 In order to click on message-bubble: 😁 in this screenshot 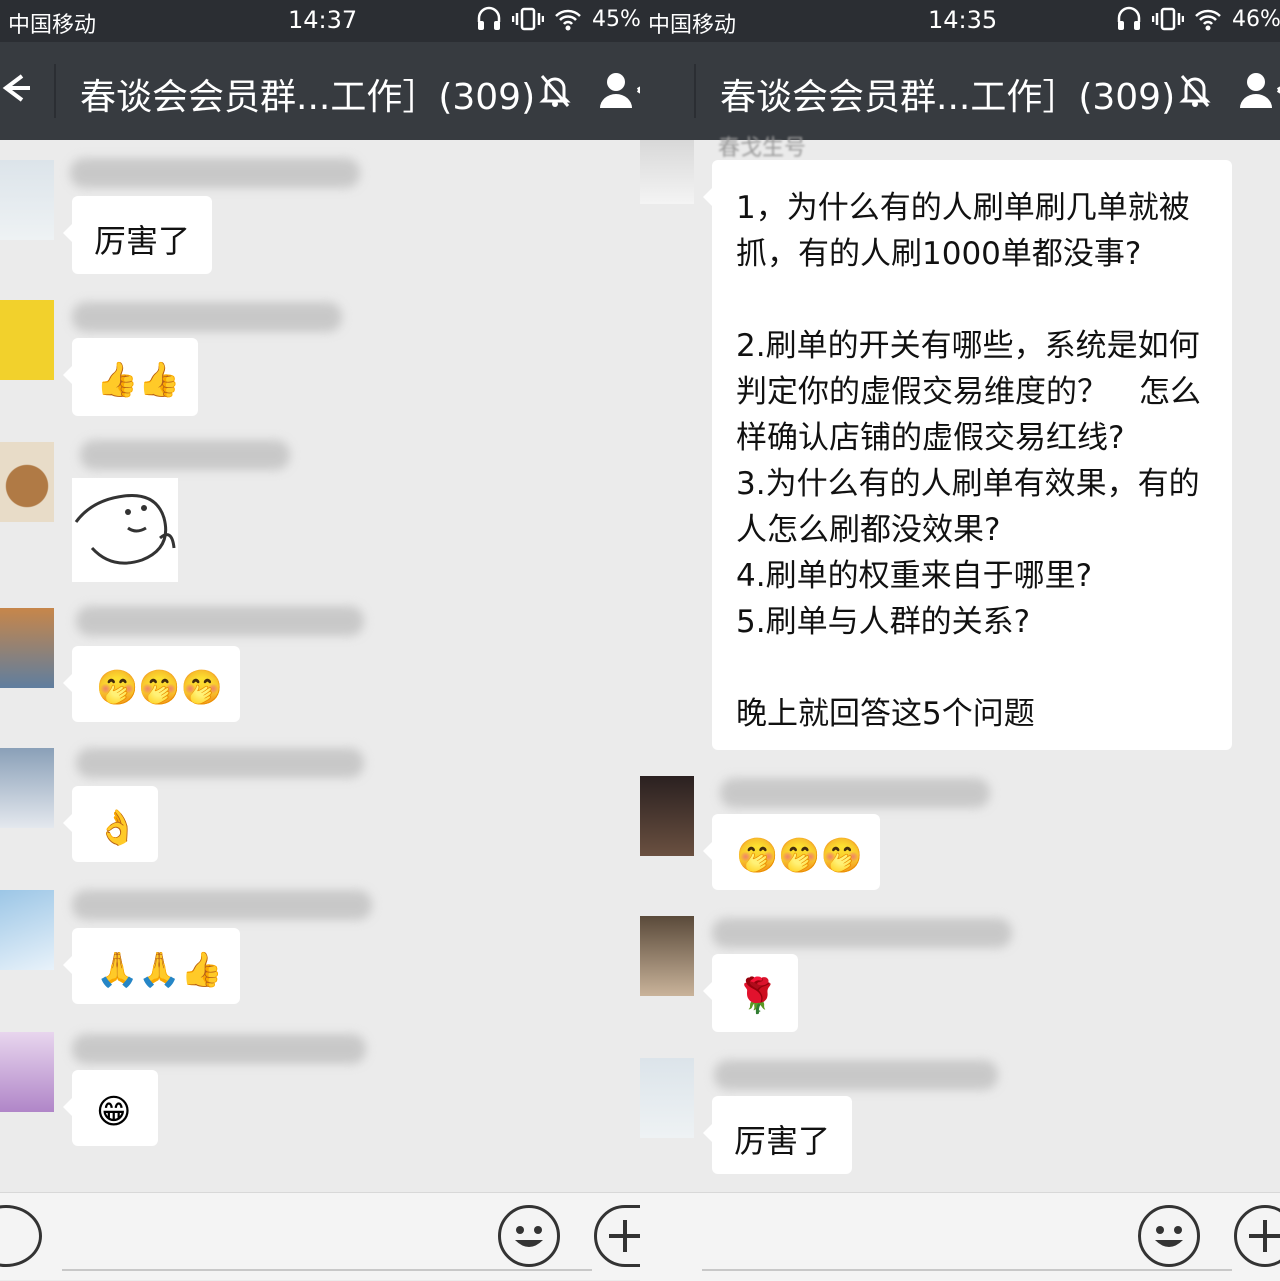, I will do `click(110, 1108)`.